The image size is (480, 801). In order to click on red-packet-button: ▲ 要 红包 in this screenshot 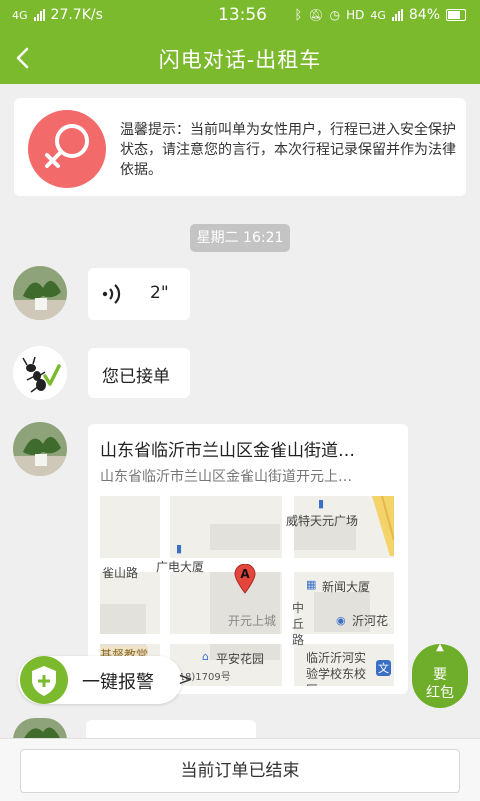, I will do `click(440, 675)`.